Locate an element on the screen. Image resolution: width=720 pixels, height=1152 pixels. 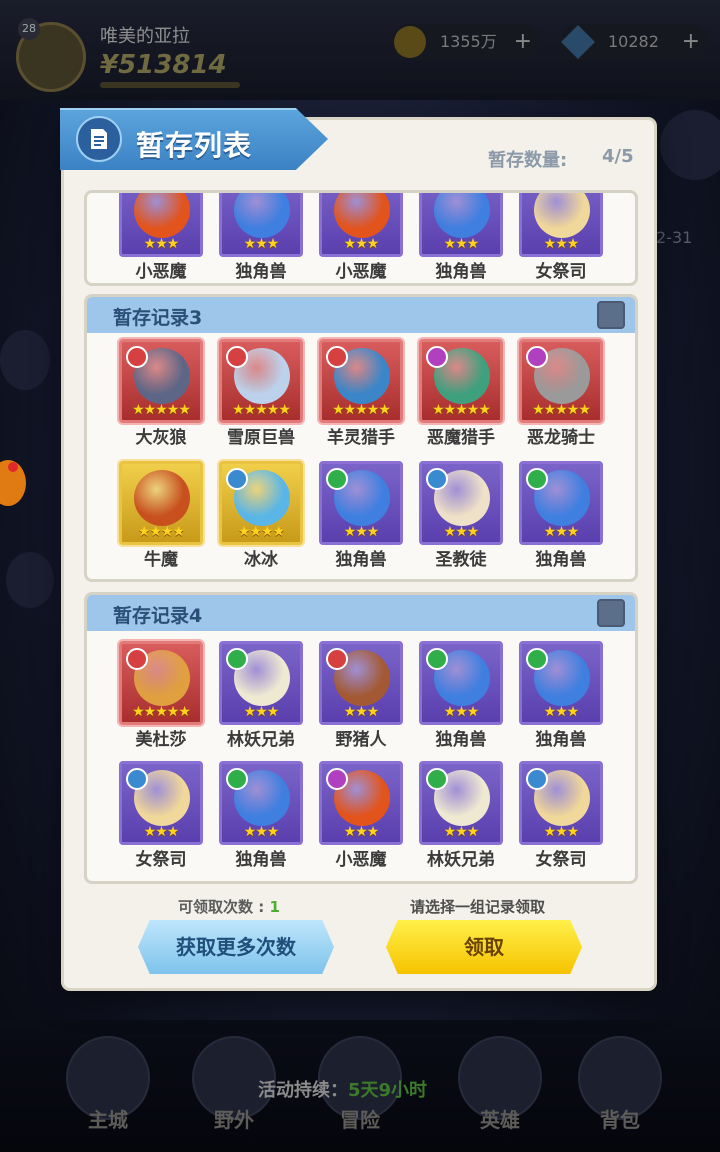
player-exp-bar is located at coordinates (170, 85).